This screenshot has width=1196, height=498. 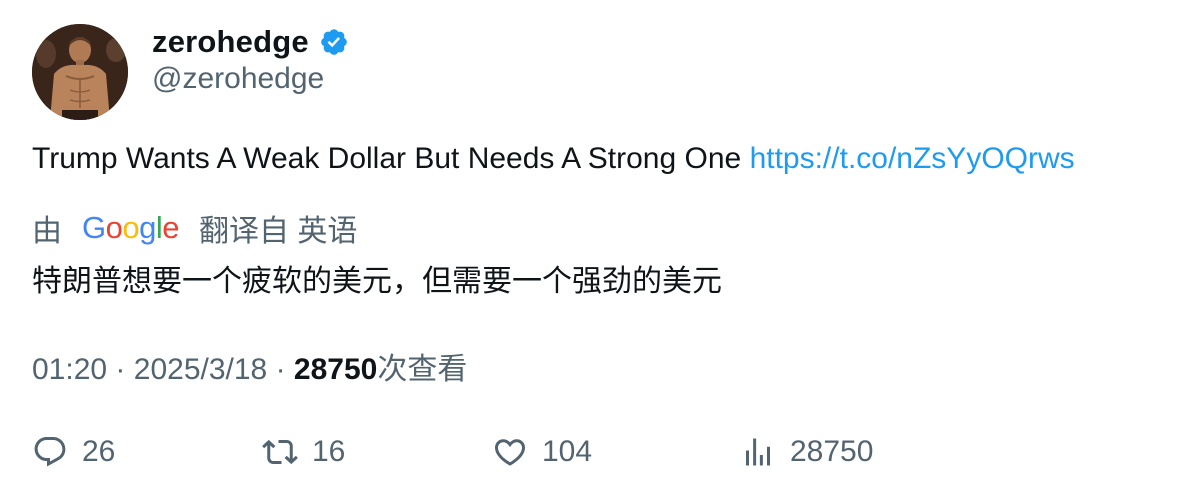 What do you see at coordinates (194, 228) in the screenshot?
I see `translation-attribution: 由 Google 翻译自 英语` at bounding box center [194, 228].